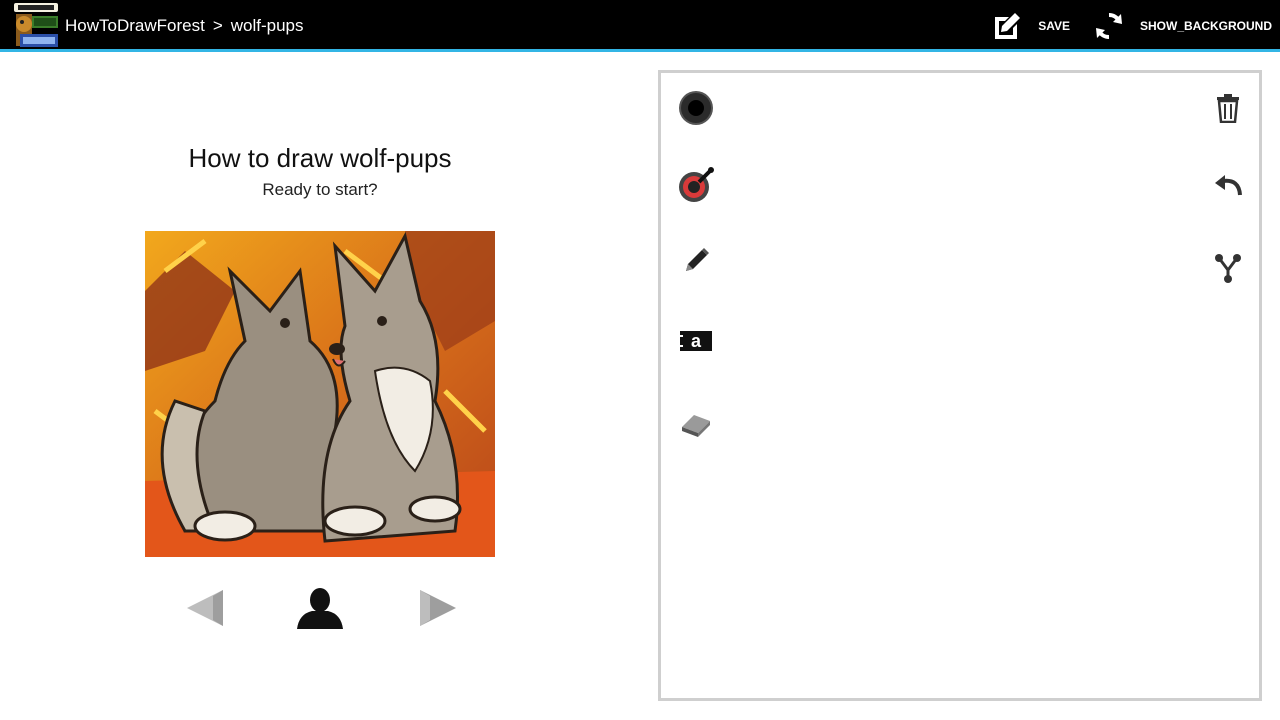  What do you see at coordinates (1054, 26) in the screenshot?
I see `save-label: SAVE` at bounding box center [1054, 26].